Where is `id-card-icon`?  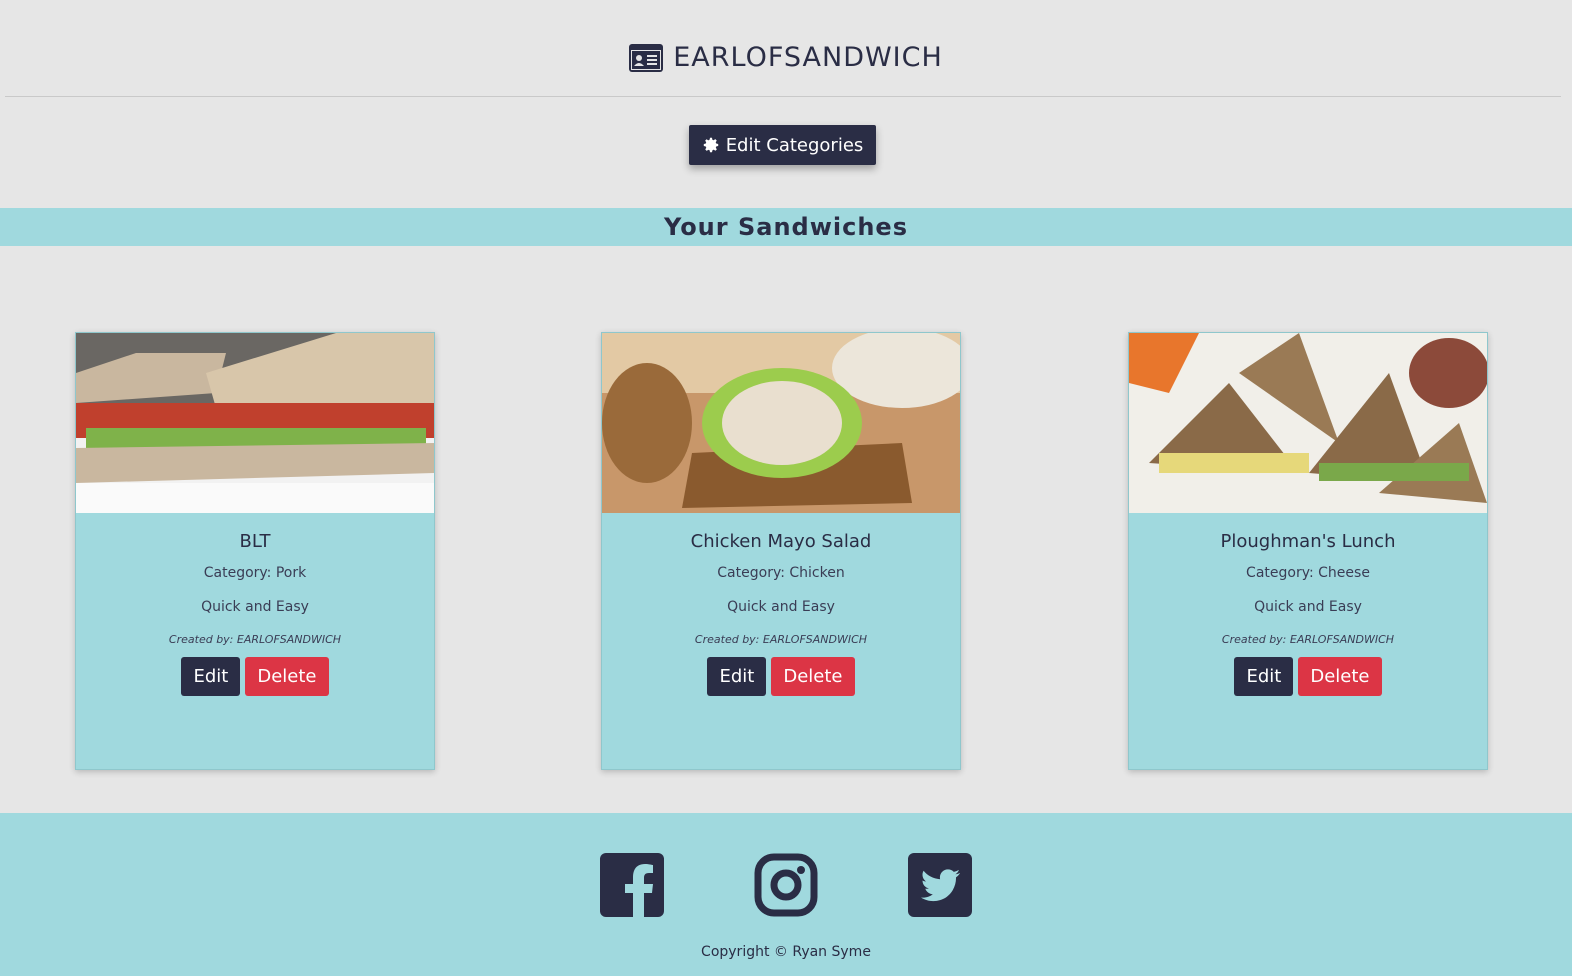
id-card-icon is located at coordinates (646, 57).